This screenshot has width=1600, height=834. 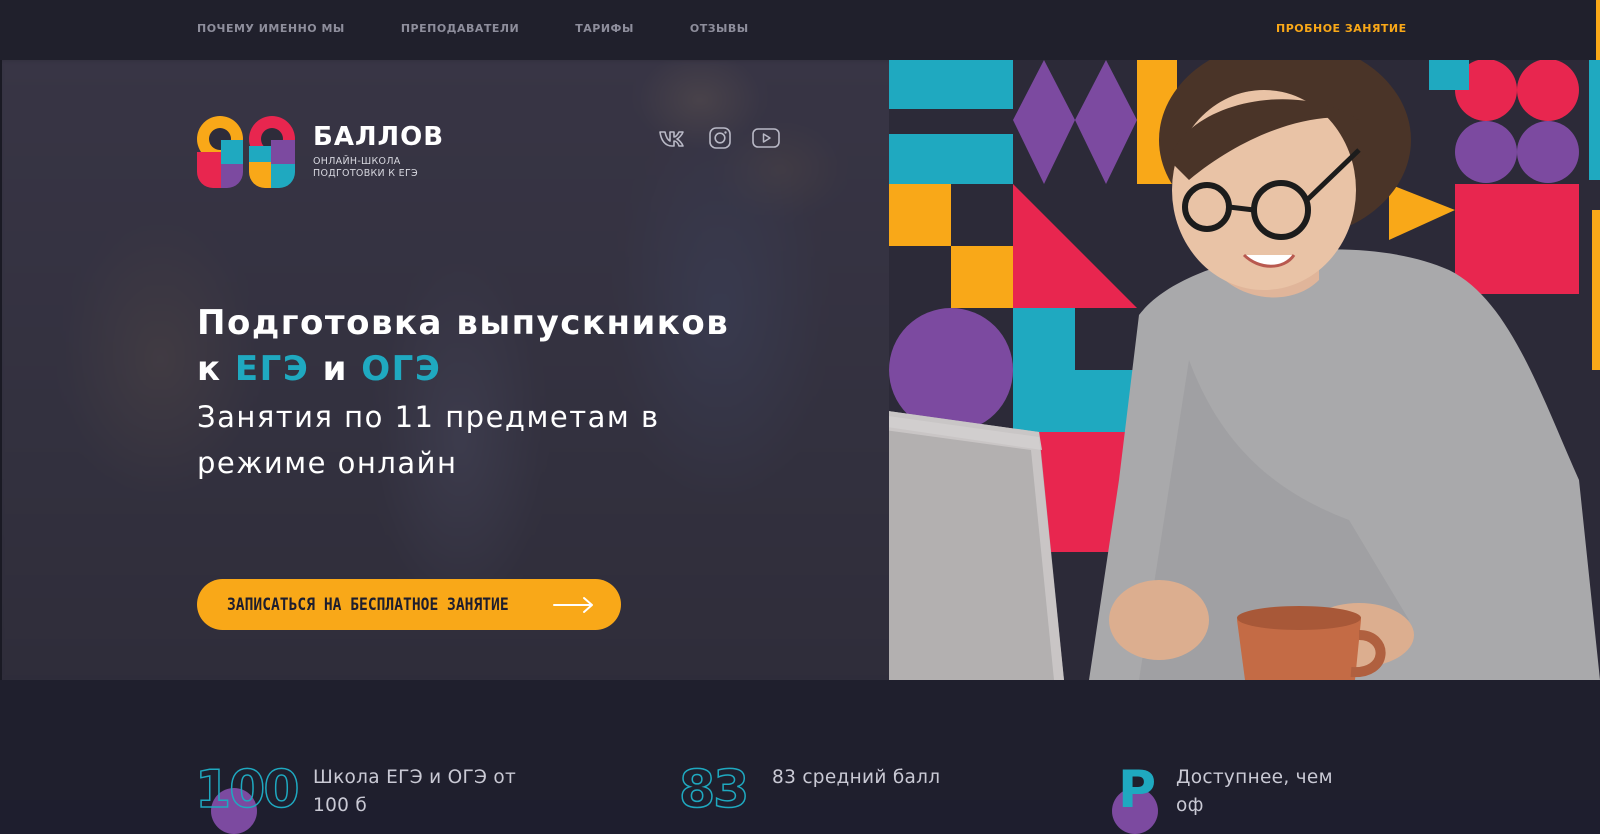 I want to click on hero-title-mid: и, so click(x=335, y=369).